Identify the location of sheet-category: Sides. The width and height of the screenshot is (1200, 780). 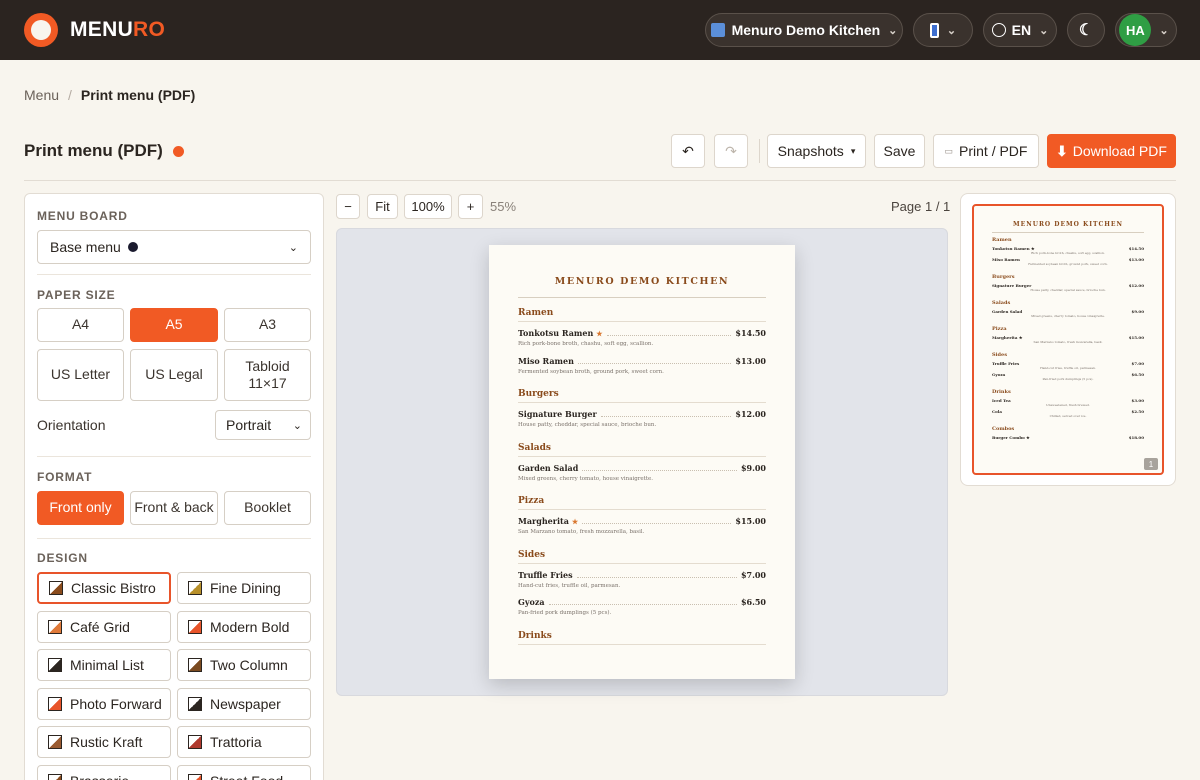
(532, 554).